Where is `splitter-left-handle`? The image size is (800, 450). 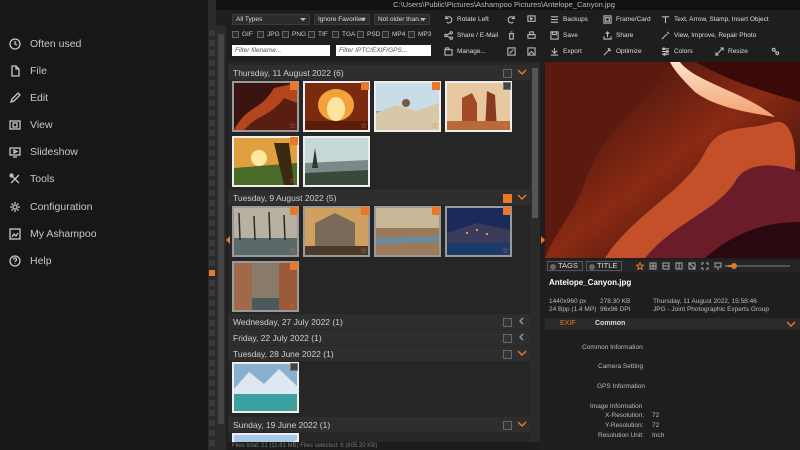
splitter-left-handle is located at coordinates (228, 240).